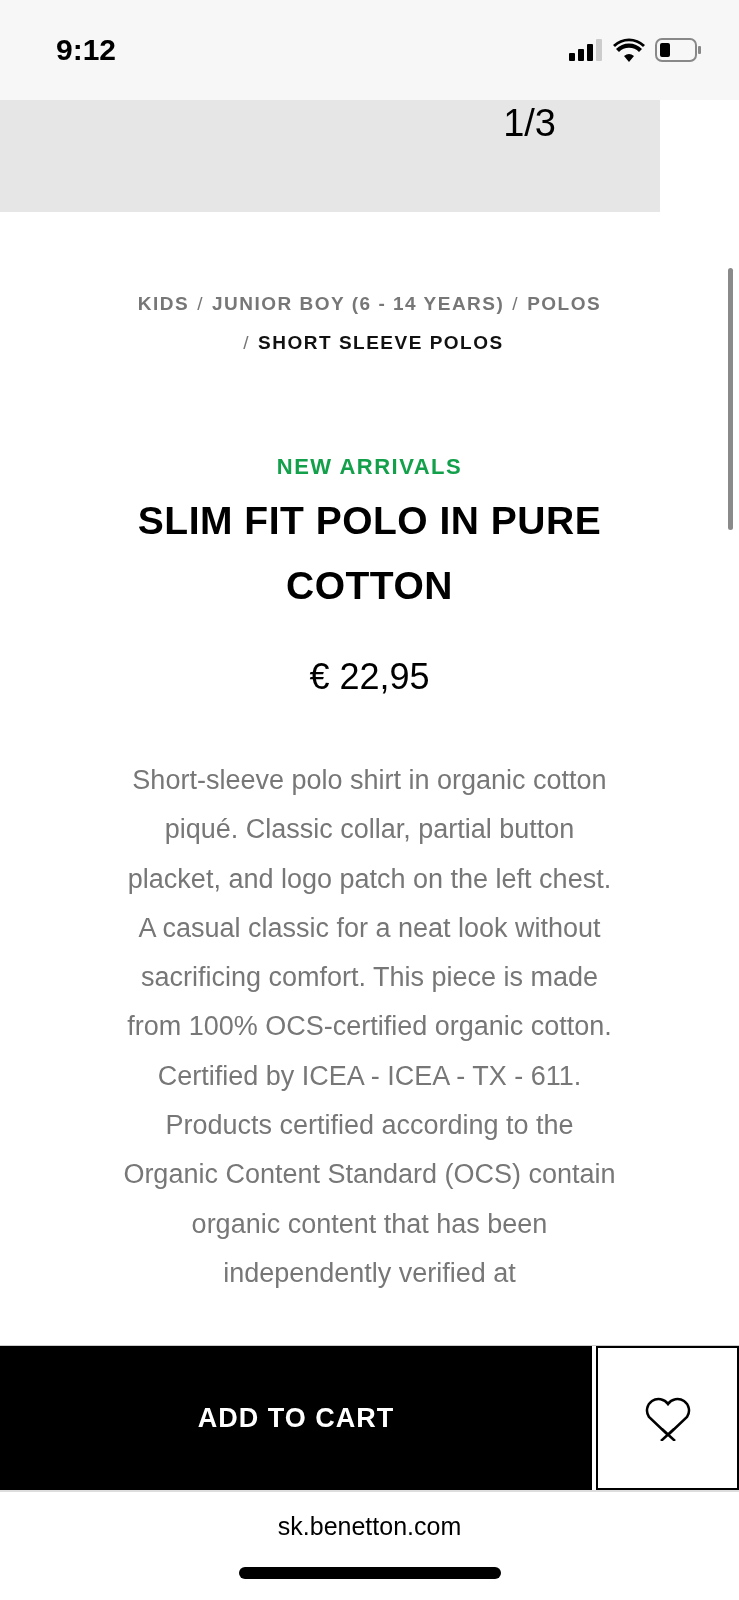 The width and height of the screenshot is (739, 1600). What do you see at coordinates (358, 303) in the screenshot?
I see `breadcrumb-link: JUNIOR BOY (6 - 14 YEARS)` at bounding box center [358, 303].